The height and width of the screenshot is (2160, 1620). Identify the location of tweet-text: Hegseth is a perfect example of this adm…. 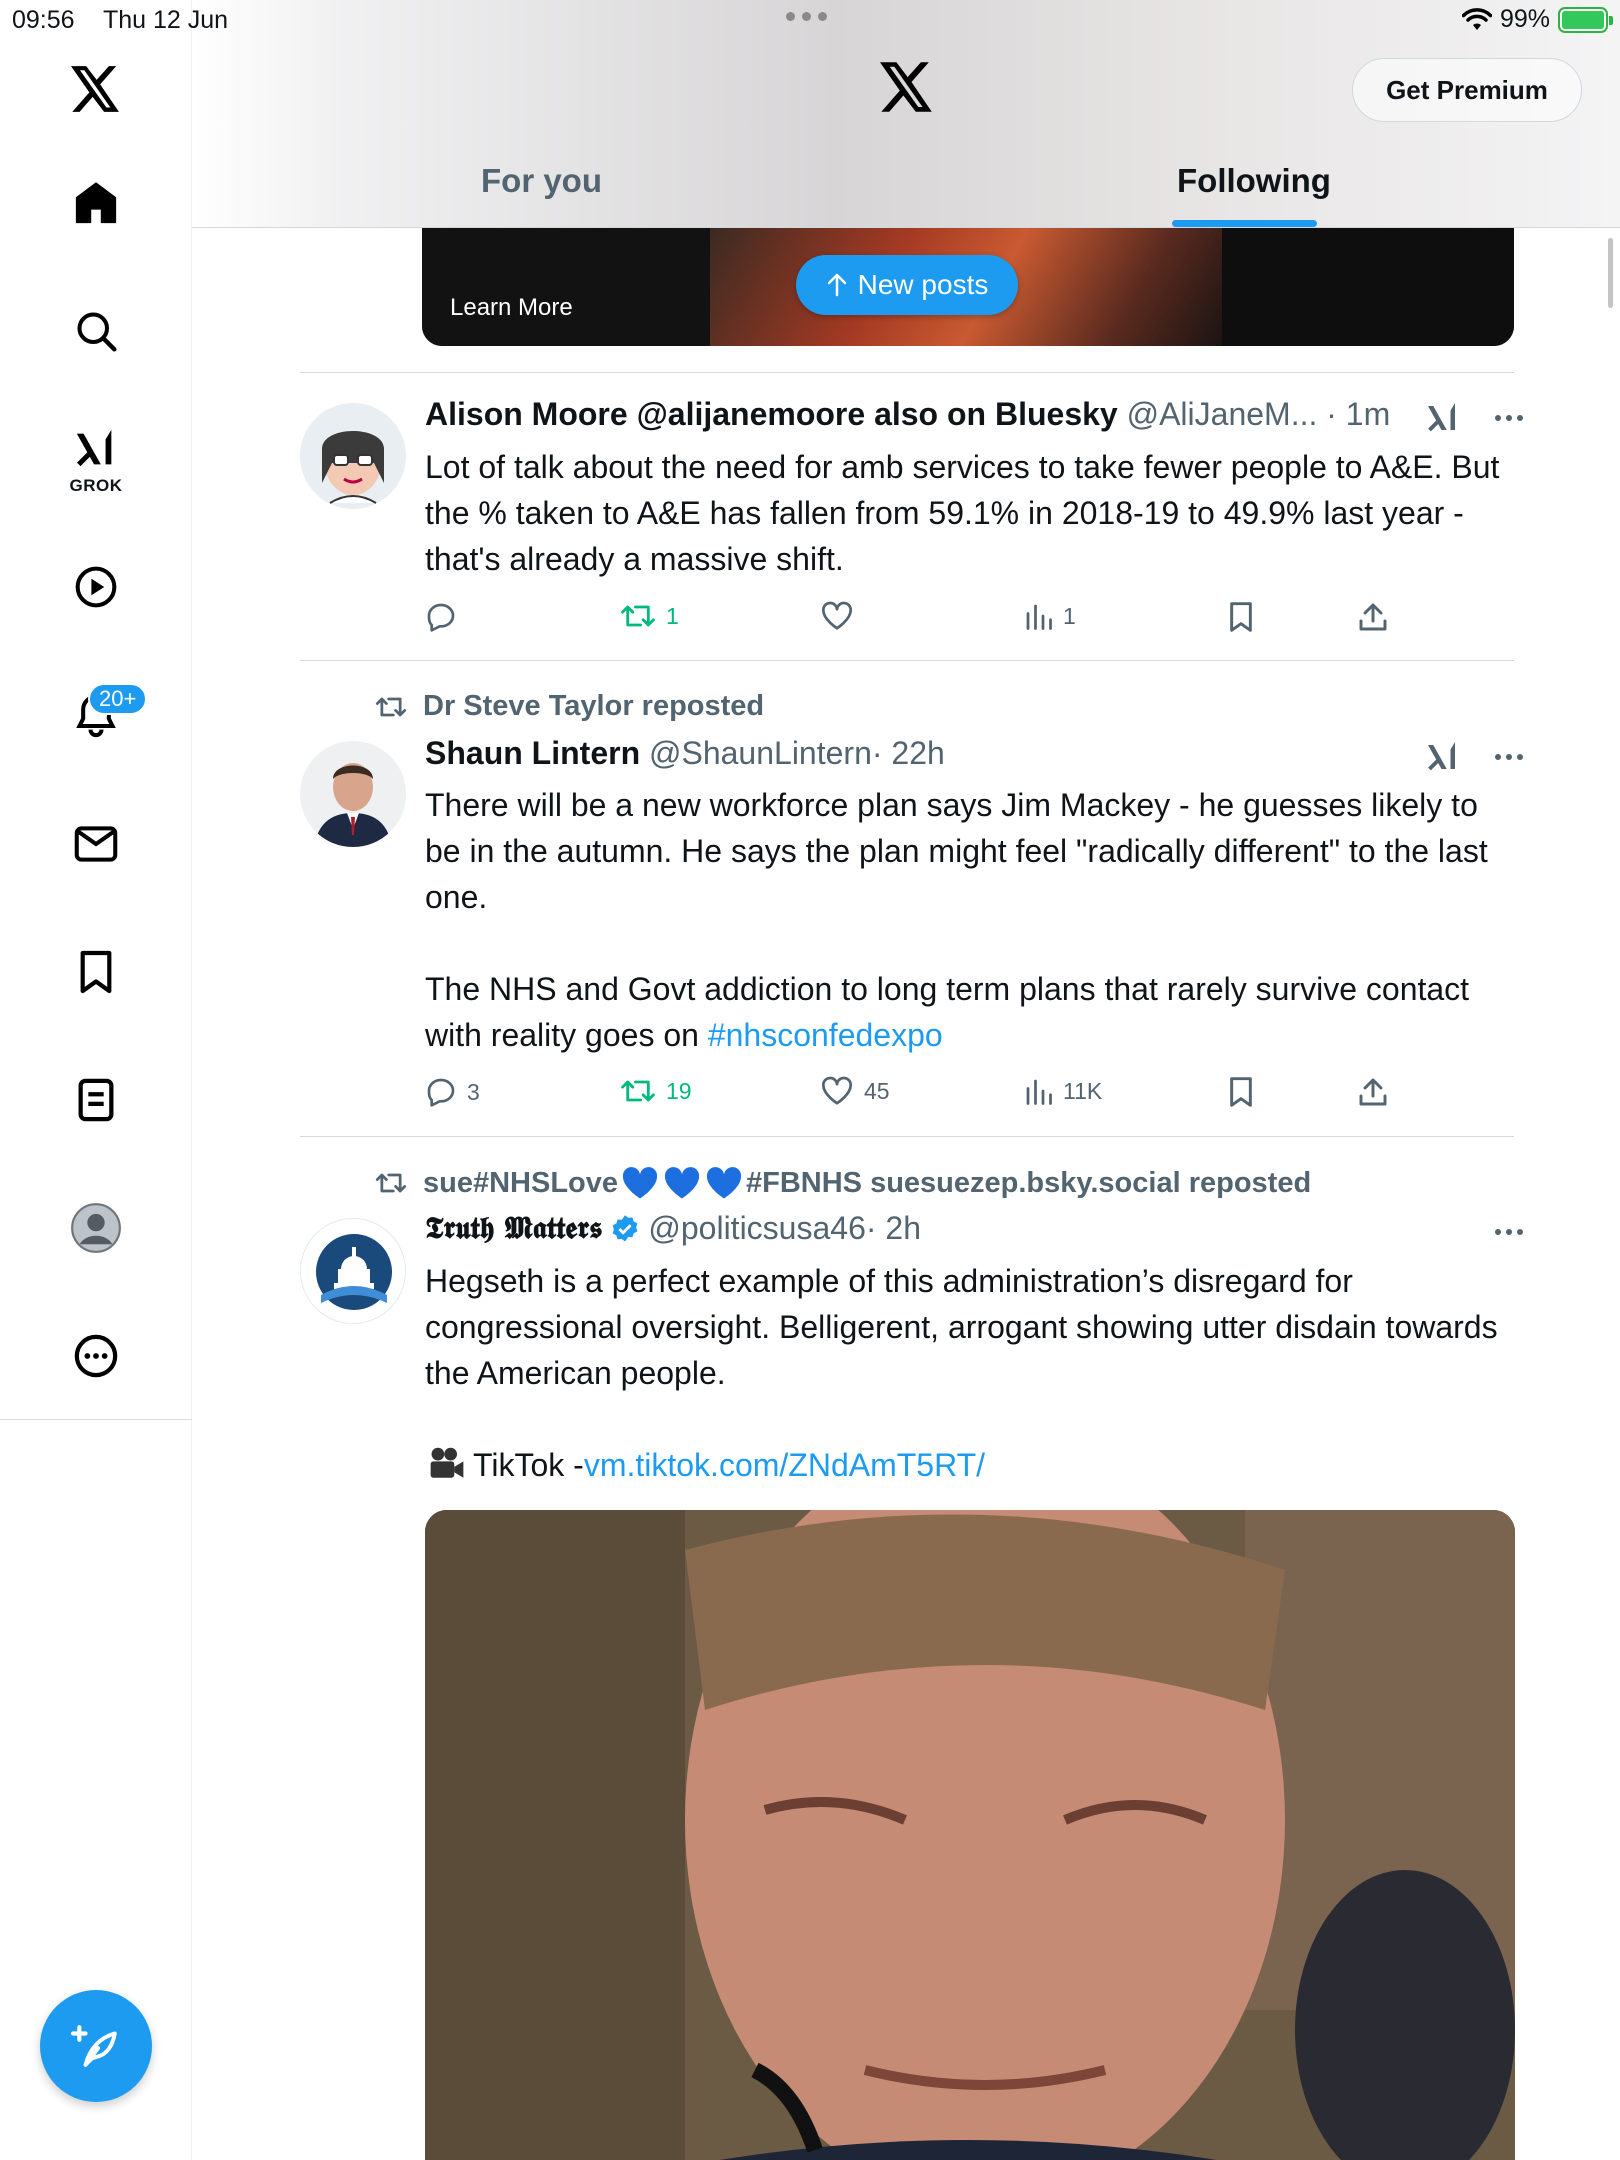
(970, 1373).